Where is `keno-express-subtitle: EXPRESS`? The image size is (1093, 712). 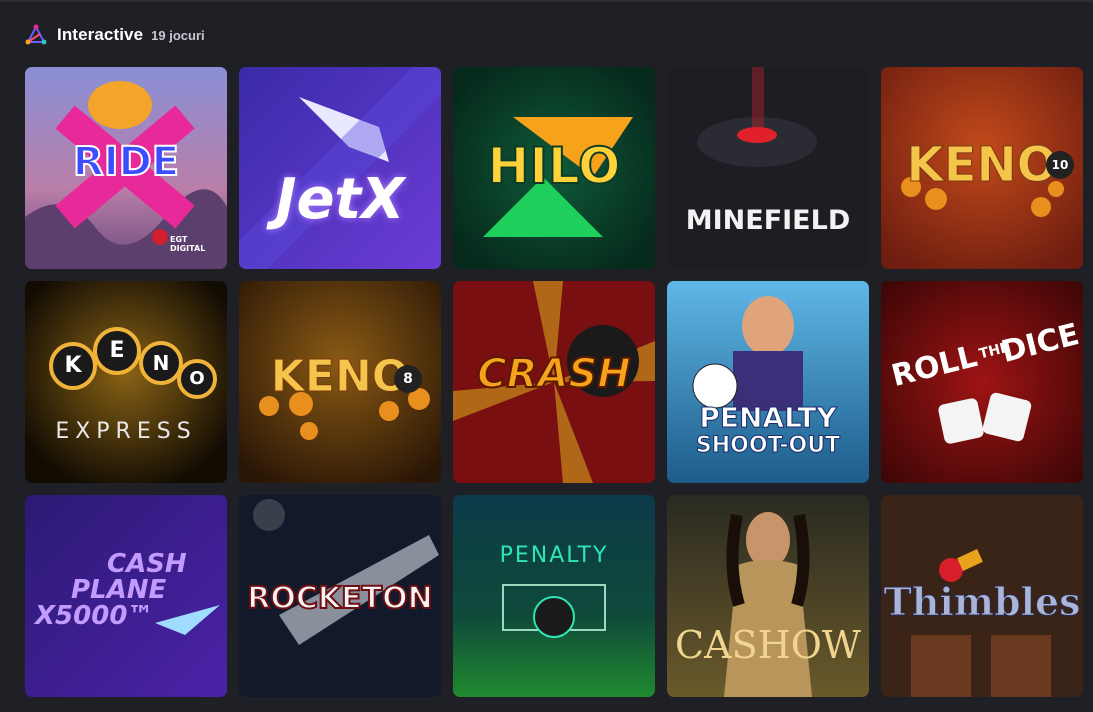
keno-express-subtitle: EXPRESS is located at coordinates (126, 431).